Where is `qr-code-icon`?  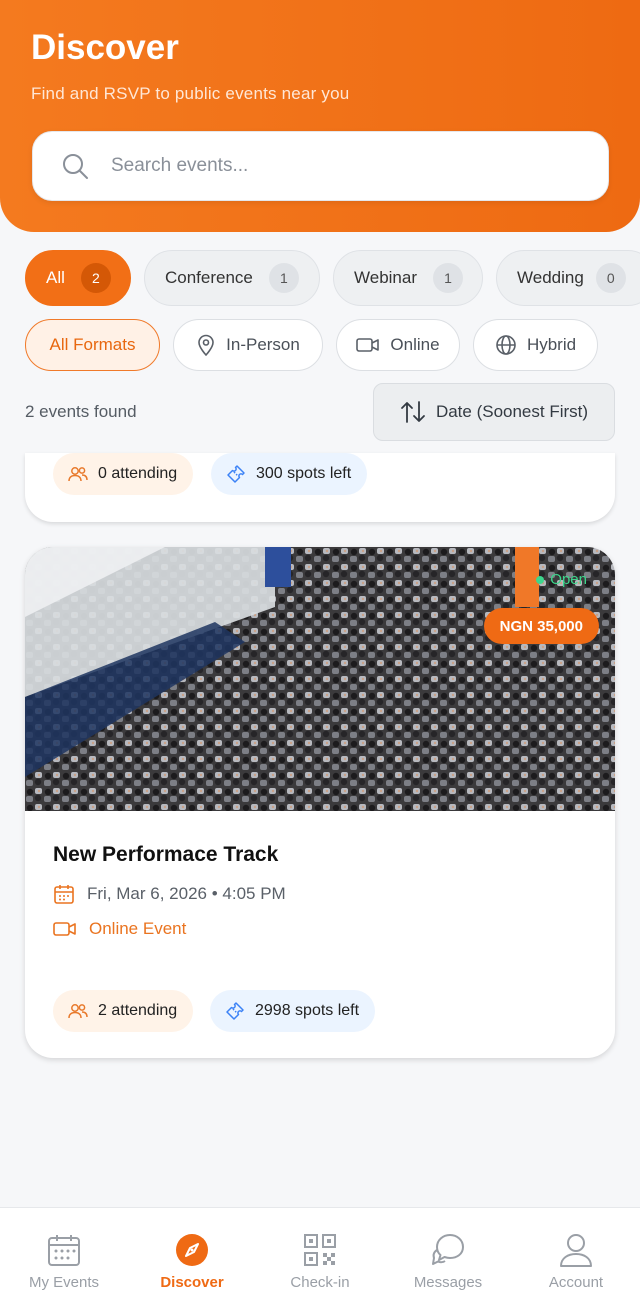
qr-code-icon is located at coordinates (320, 1250).